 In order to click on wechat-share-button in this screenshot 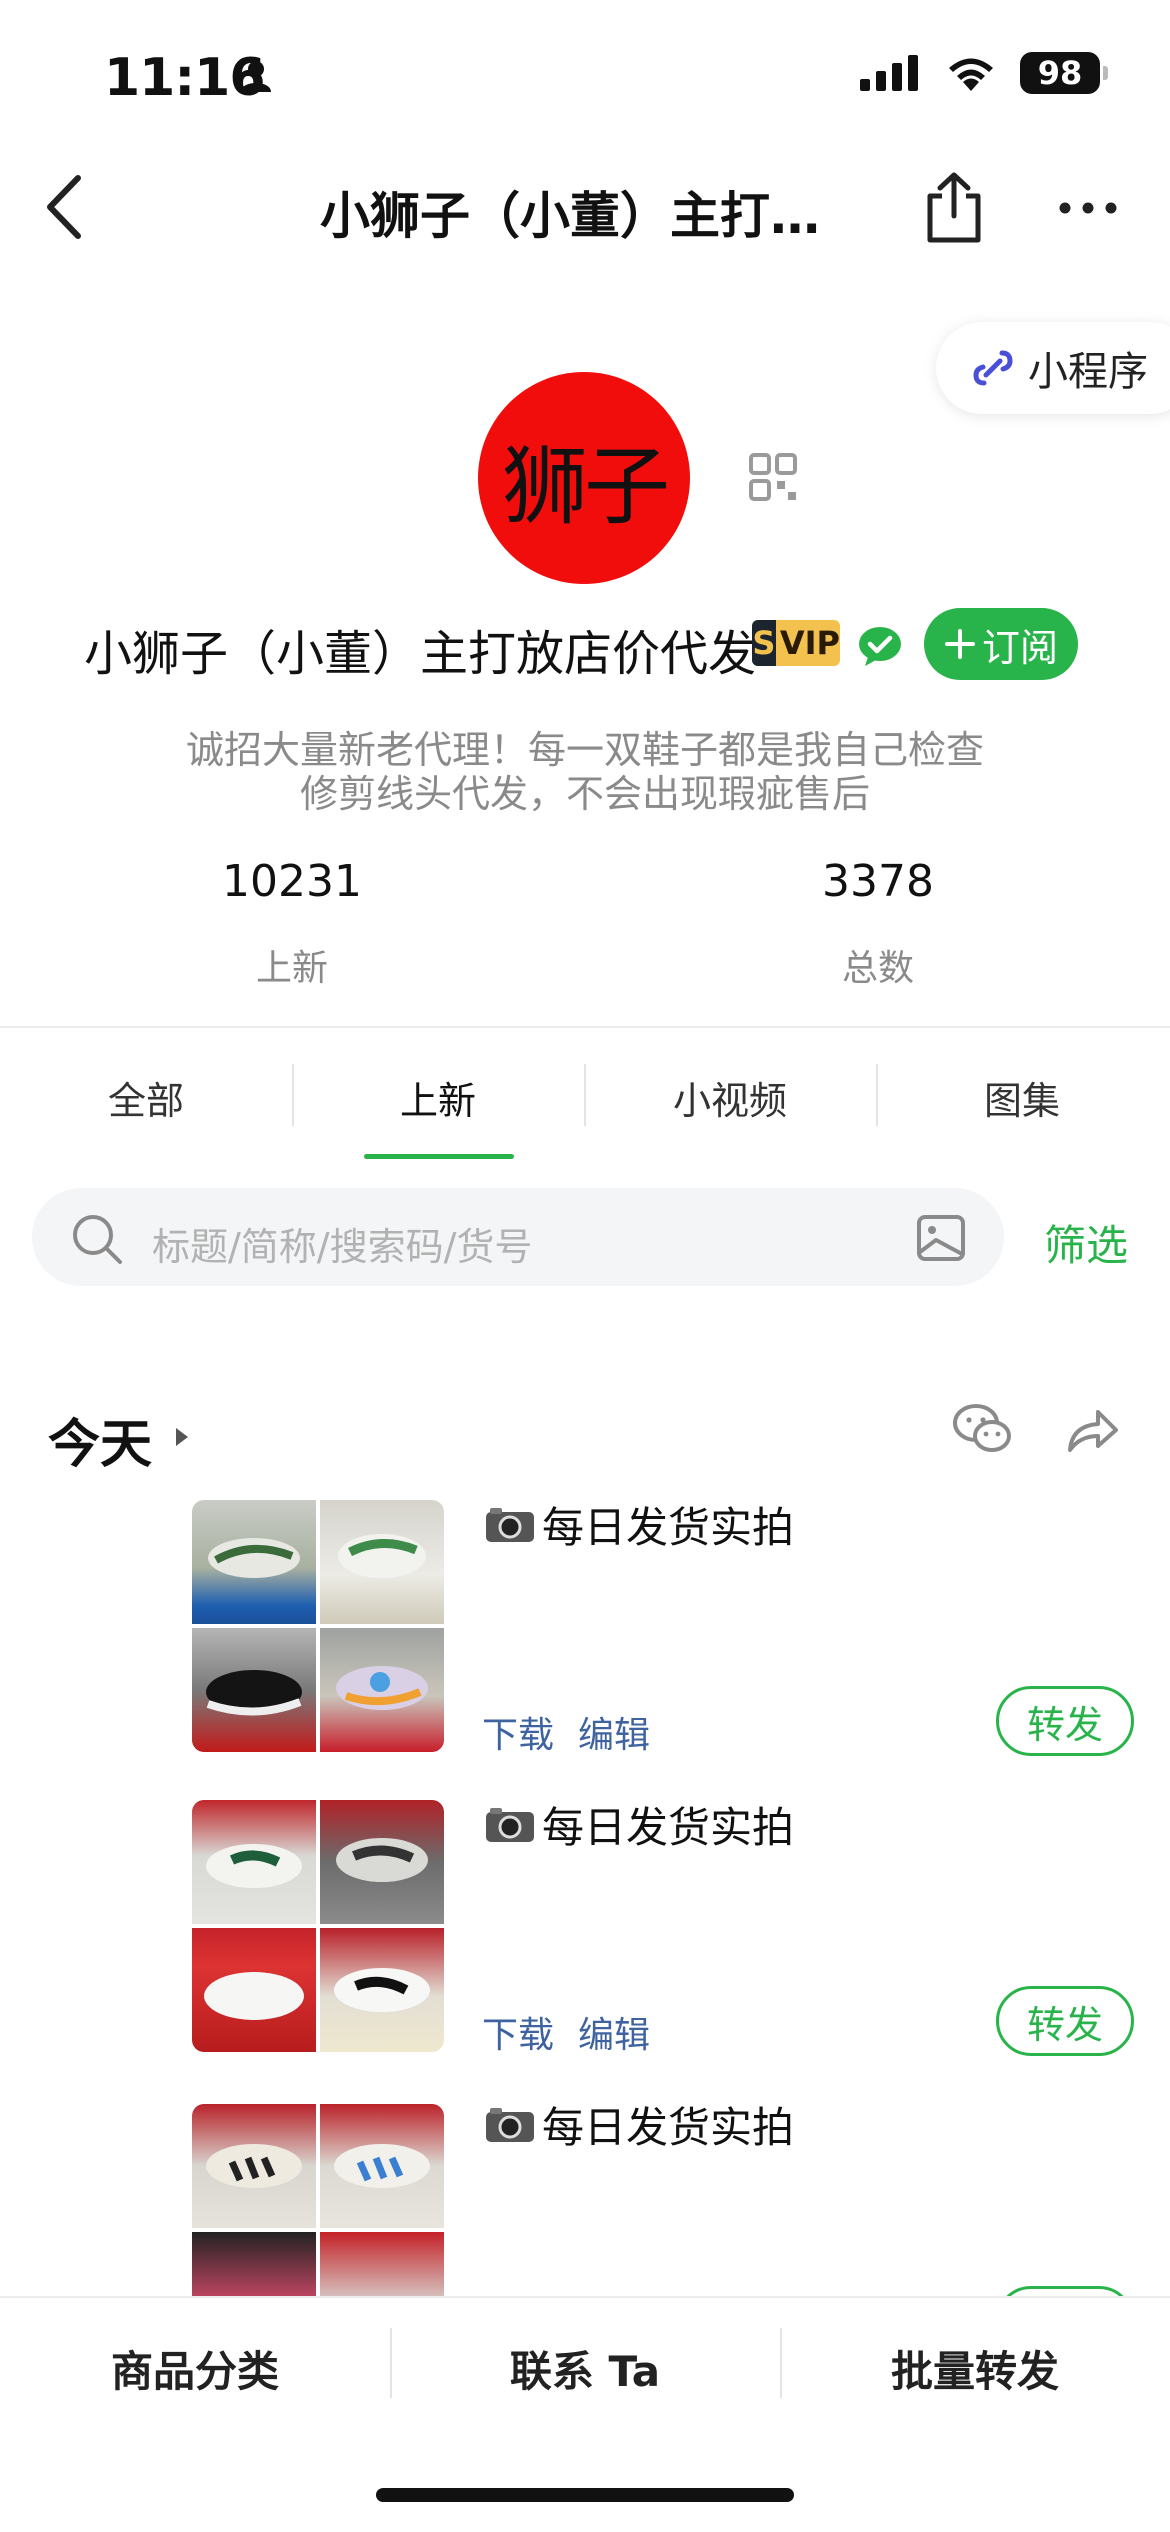, I will do `click(982, 1431)`.